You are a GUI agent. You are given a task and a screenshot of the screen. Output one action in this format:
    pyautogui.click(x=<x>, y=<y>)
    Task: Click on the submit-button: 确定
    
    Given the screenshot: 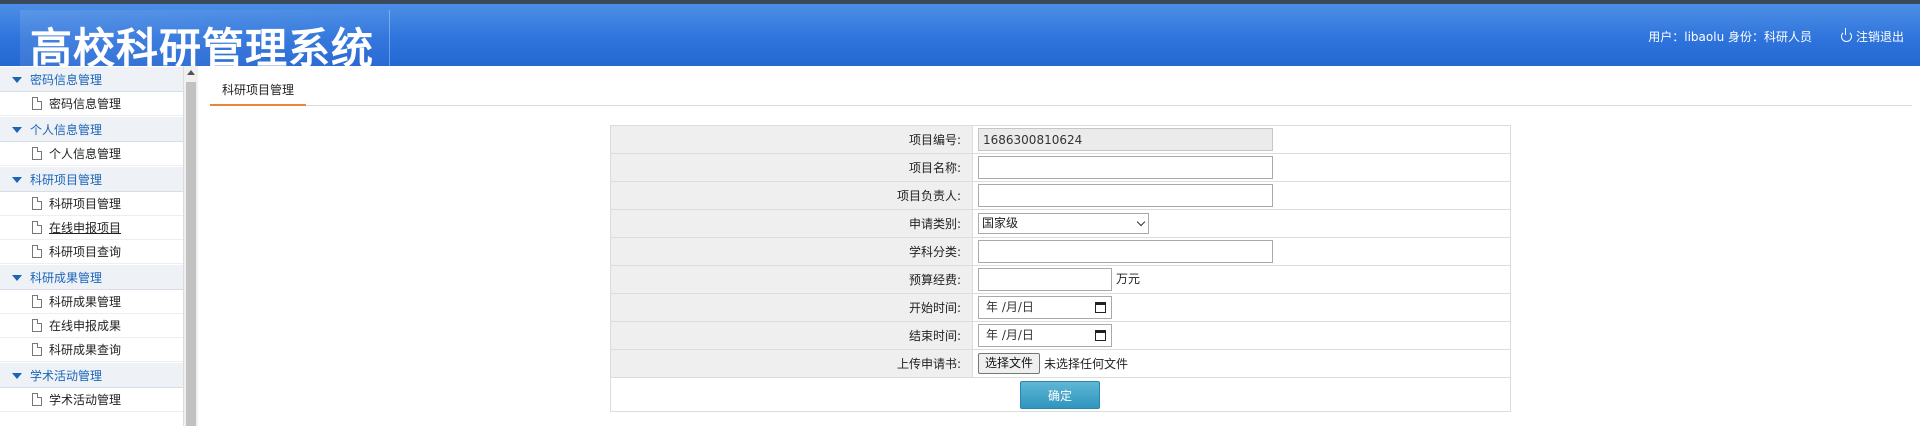 What is the action you would take?
    pyautogui.click(x=1060, y=394)
    